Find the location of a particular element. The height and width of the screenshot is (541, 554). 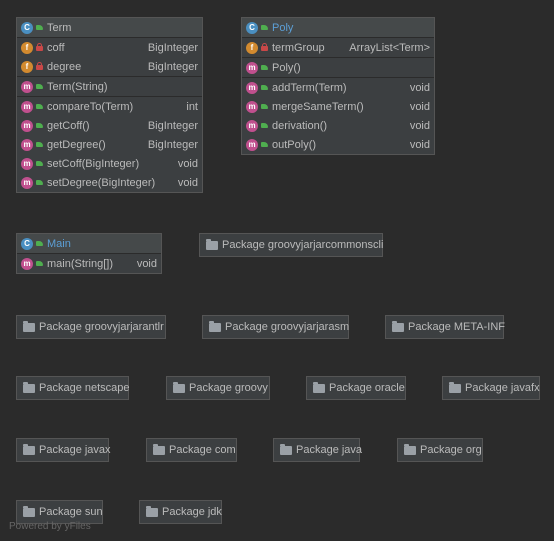

field-name: coff is located at coordinates (56, 47).